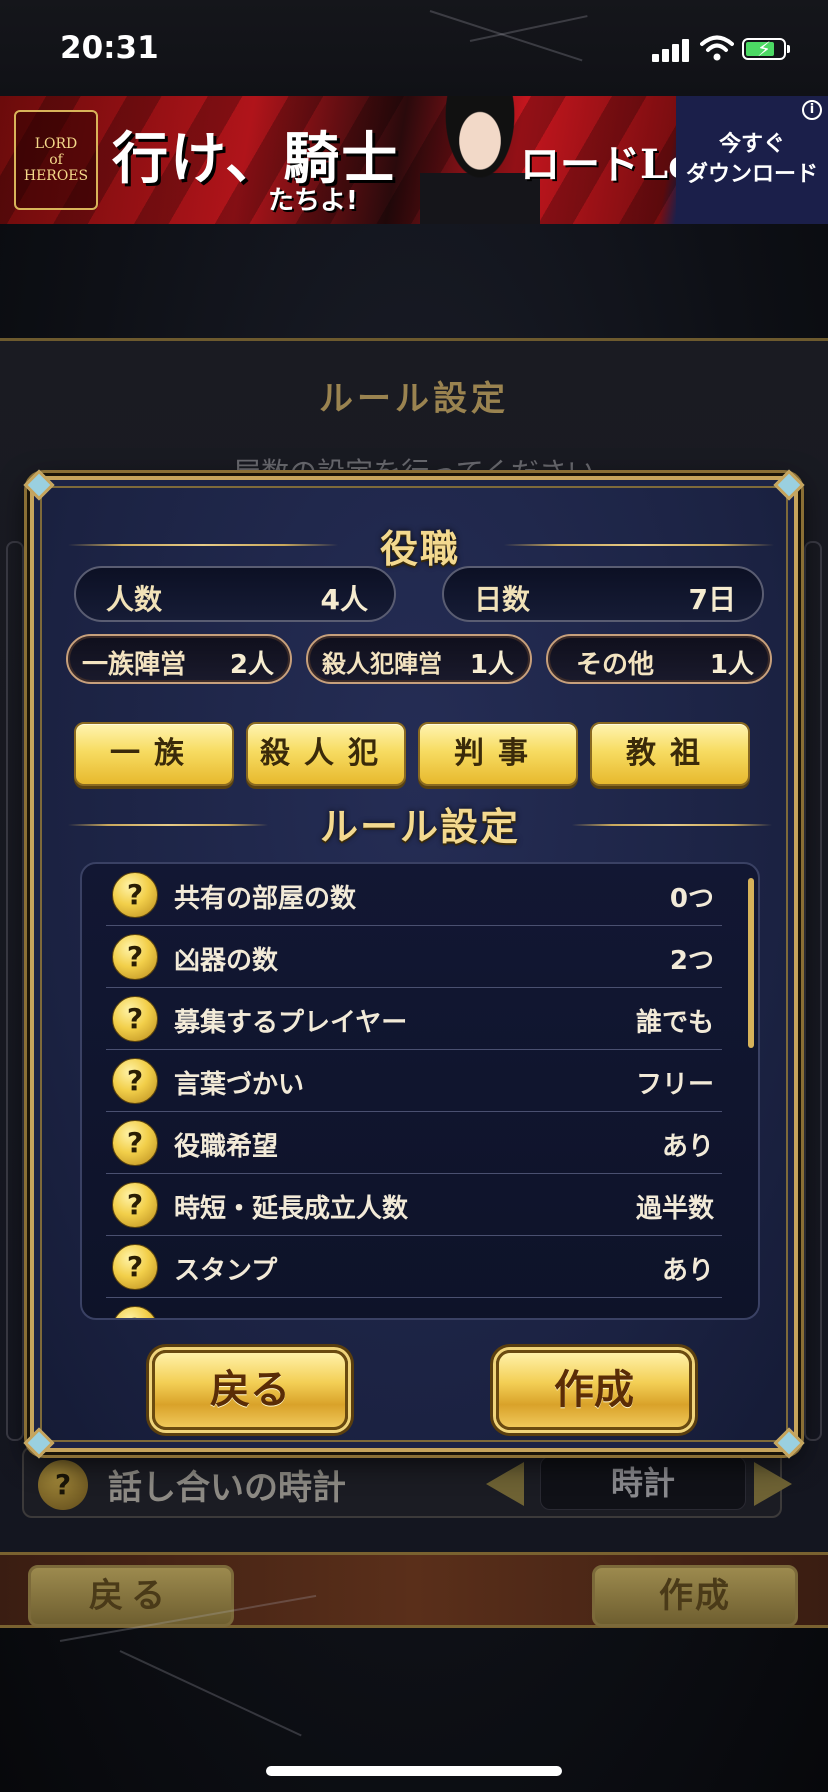  I want to click on rule-value: 誰でも, so click(674, 1023).